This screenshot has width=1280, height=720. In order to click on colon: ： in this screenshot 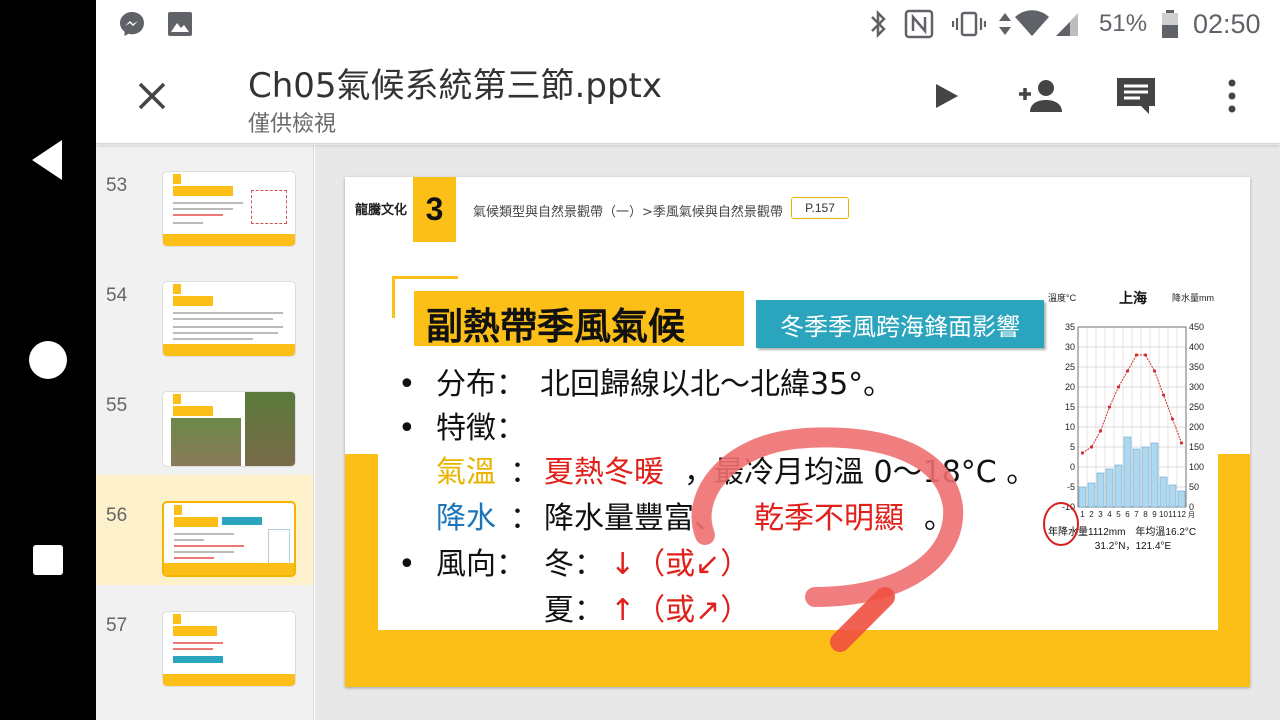, I will do `click(525, 472)`.